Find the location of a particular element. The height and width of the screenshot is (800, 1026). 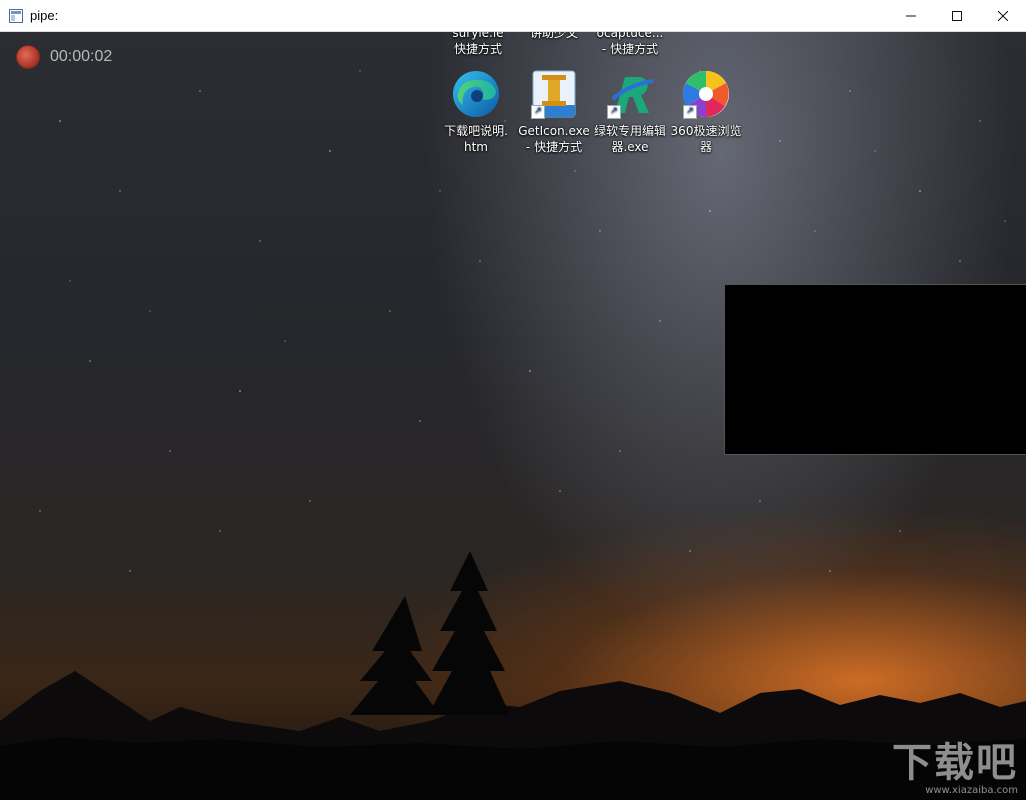

desktop-icon-readme: 下载吧说明. htm is located at coordinates (476, 112).